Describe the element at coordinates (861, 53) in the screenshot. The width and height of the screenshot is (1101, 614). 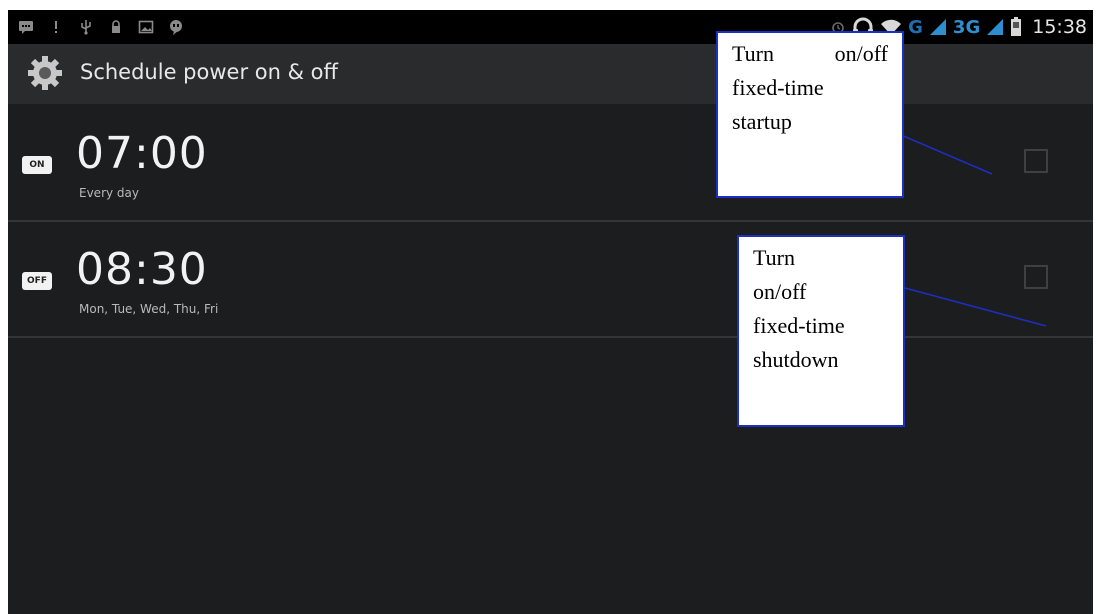
I see `callout-word: on/off` at that location.